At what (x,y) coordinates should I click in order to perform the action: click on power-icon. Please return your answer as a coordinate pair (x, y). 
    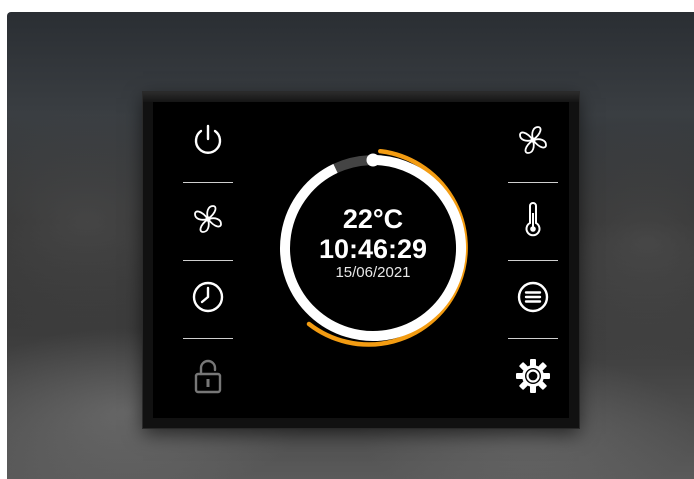
    Looking at the image, I should click on (208, 140).